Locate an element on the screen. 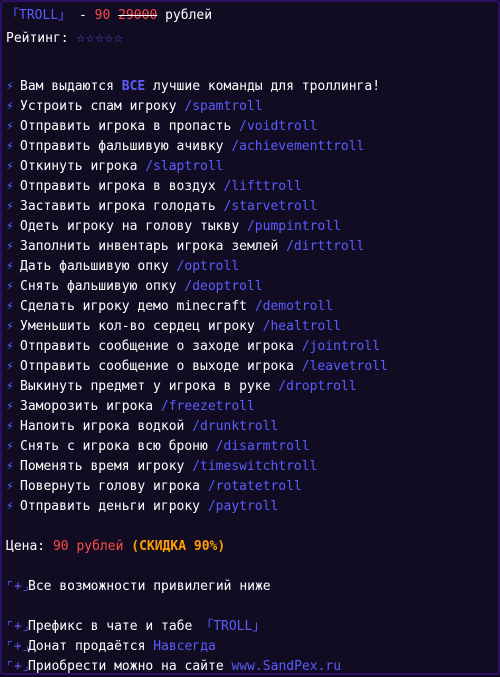  command-description: Выкинуть предмет у игрока в руке is located at coordinates (149, 386).